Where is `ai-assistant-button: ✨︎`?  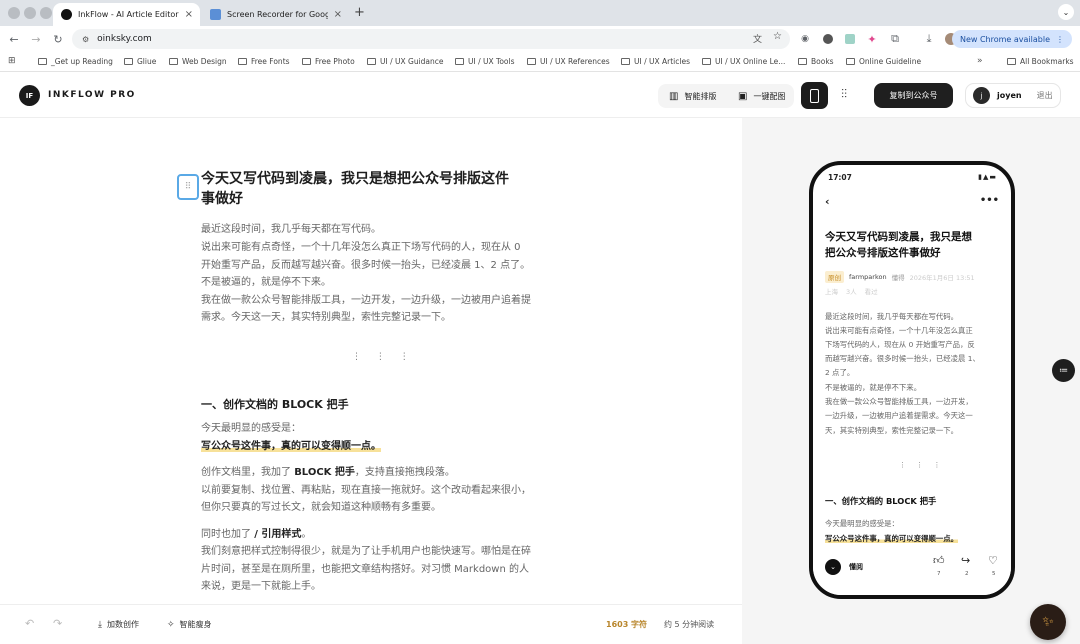
ai-assistant-button: ✨︎ is located at coordinates (1048, 622).